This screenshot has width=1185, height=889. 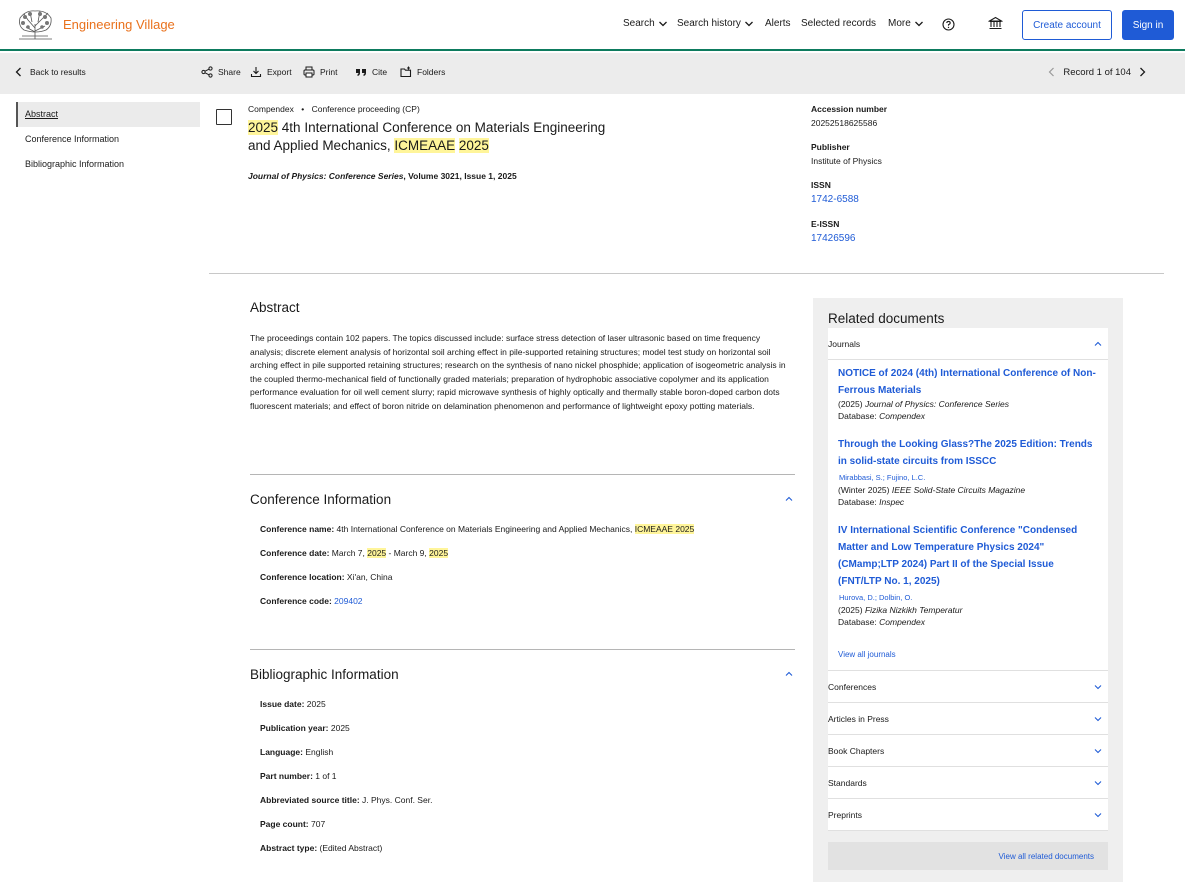 What do you see at coordinates (295, 553) in the screenshot?
I see `conference-date-label: Conference date:` at bounding box center [295, 553].